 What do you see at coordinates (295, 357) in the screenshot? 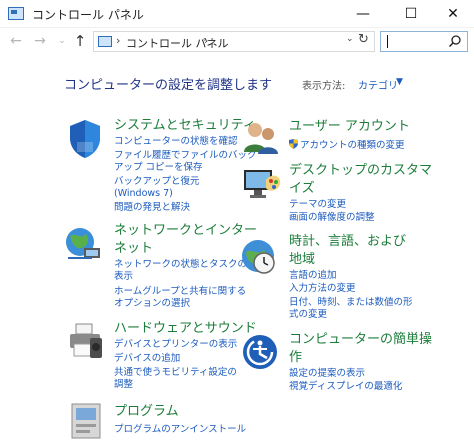
I see `category-title-ease-of-access-cont: 作` at bounding box center [295, 357].